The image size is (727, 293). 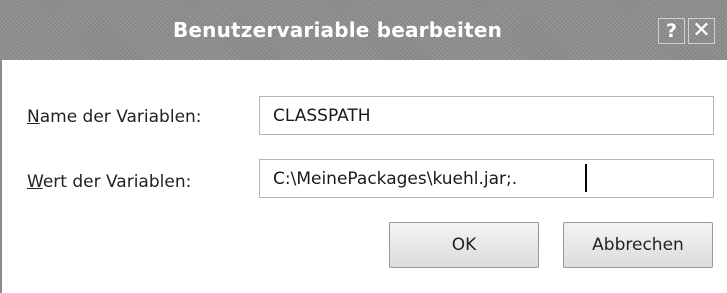 What do you see at coordinates (120, 117) in the screenshot?
I see `variable-name-label-text: ame der Variablen:` at bounding box center [120, 117].